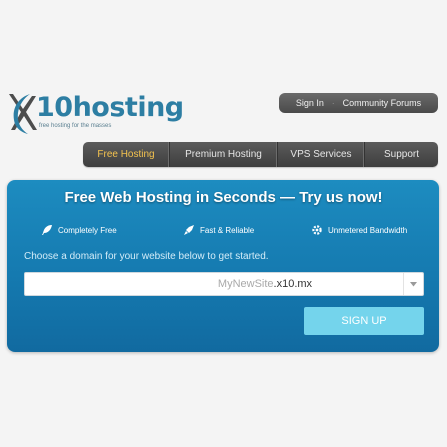 The width and height of the screenshot is (447, 447). I want to click on chevron-down-icon, so click(413, 283).